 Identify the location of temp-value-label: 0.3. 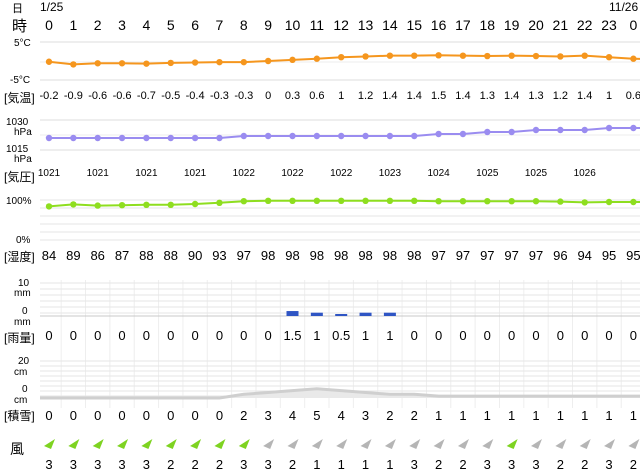
(292, 96).